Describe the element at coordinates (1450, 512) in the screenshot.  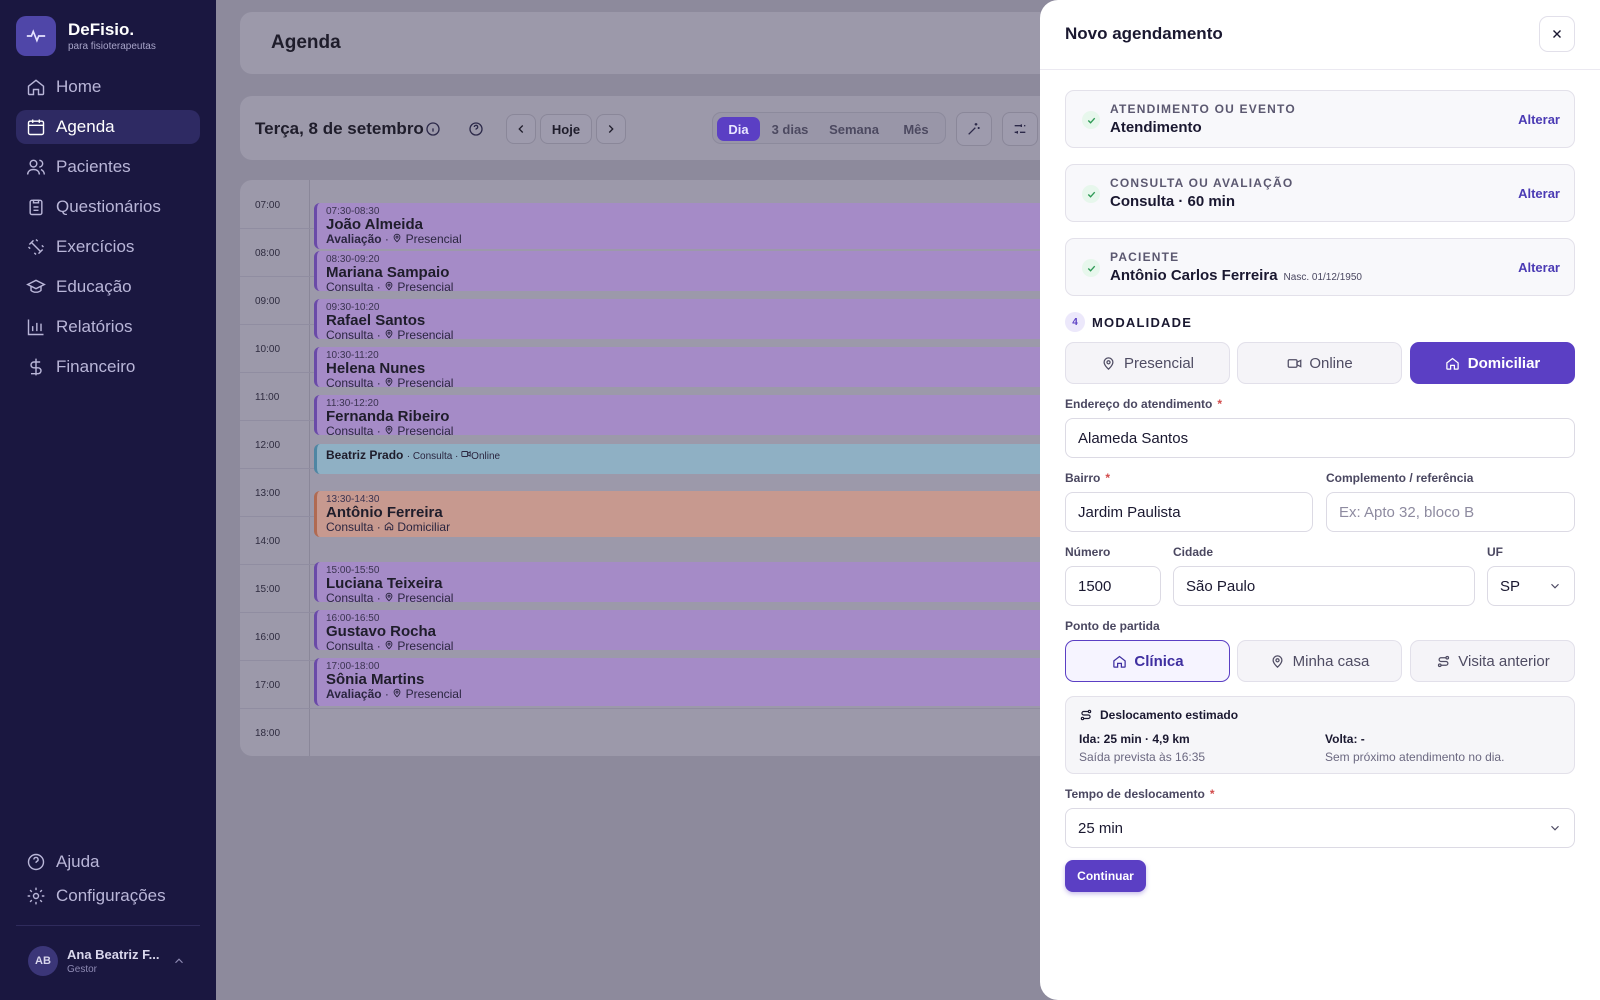
I see `complement-input: Ex: Apto 32, bloco B` at that location.